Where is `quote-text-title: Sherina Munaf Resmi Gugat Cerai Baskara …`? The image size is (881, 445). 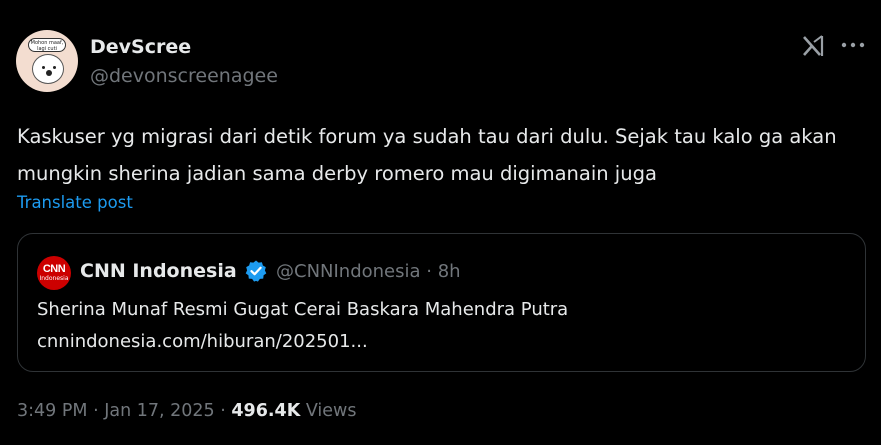
quote-text-title: Sherina Munaf Resmi Gugat Cerai Baskara … is located at coordinates (303, 309).